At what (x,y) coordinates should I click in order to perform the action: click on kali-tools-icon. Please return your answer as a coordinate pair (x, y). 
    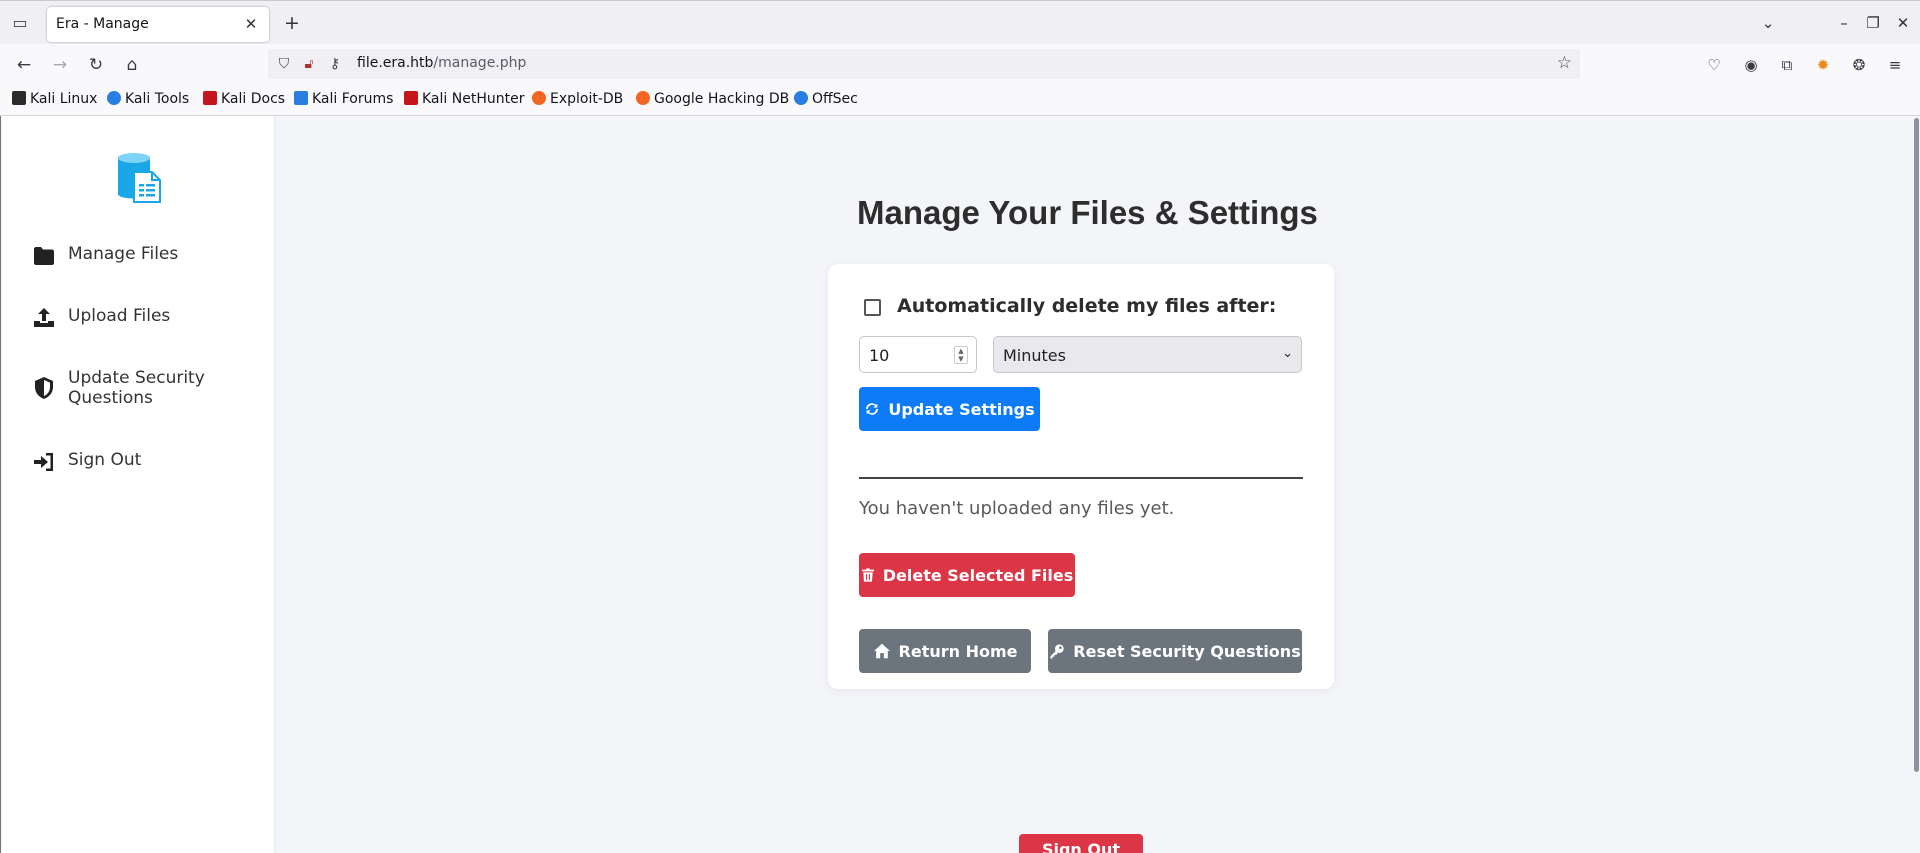
    Looking at the image, I should click on (114, 98).